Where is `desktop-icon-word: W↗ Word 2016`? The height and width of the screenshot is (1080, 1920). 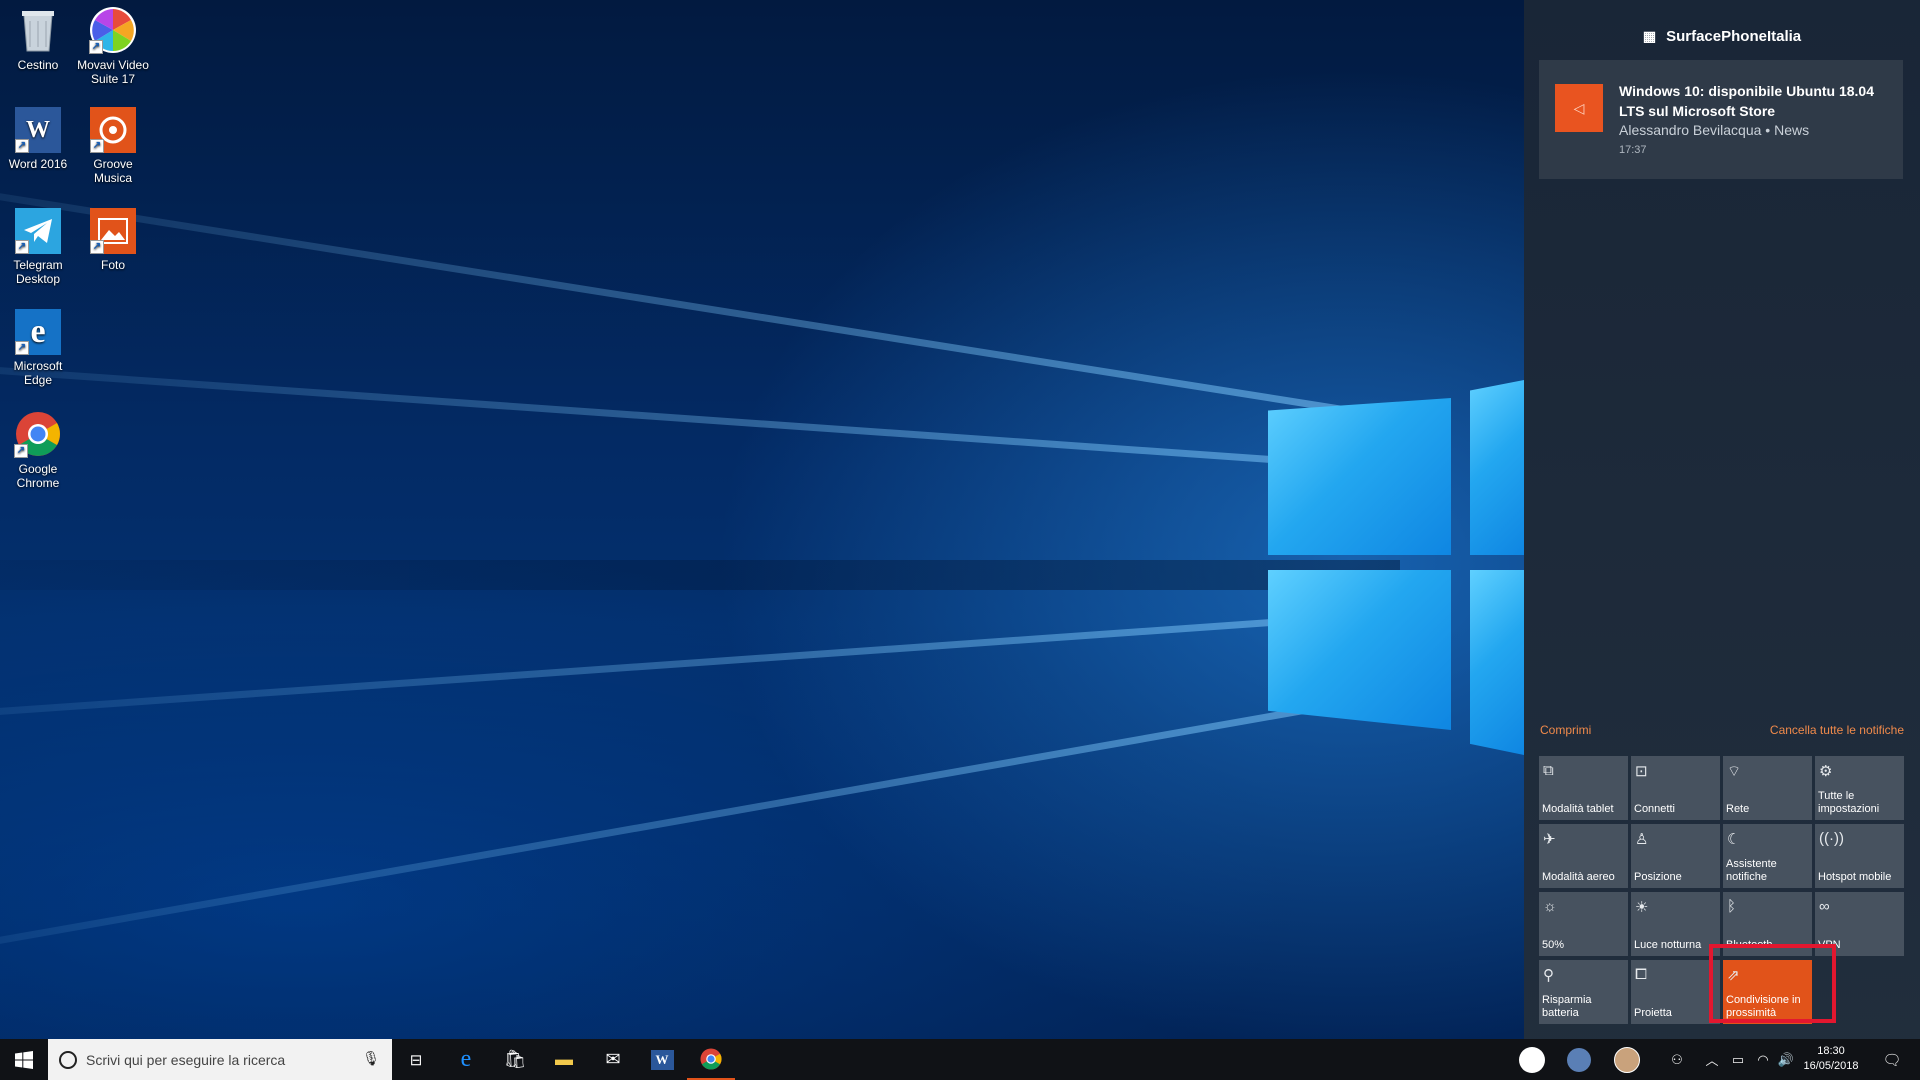
desktop-icon-word: W↗ Word 2016 is located at coordinates (38, 139).